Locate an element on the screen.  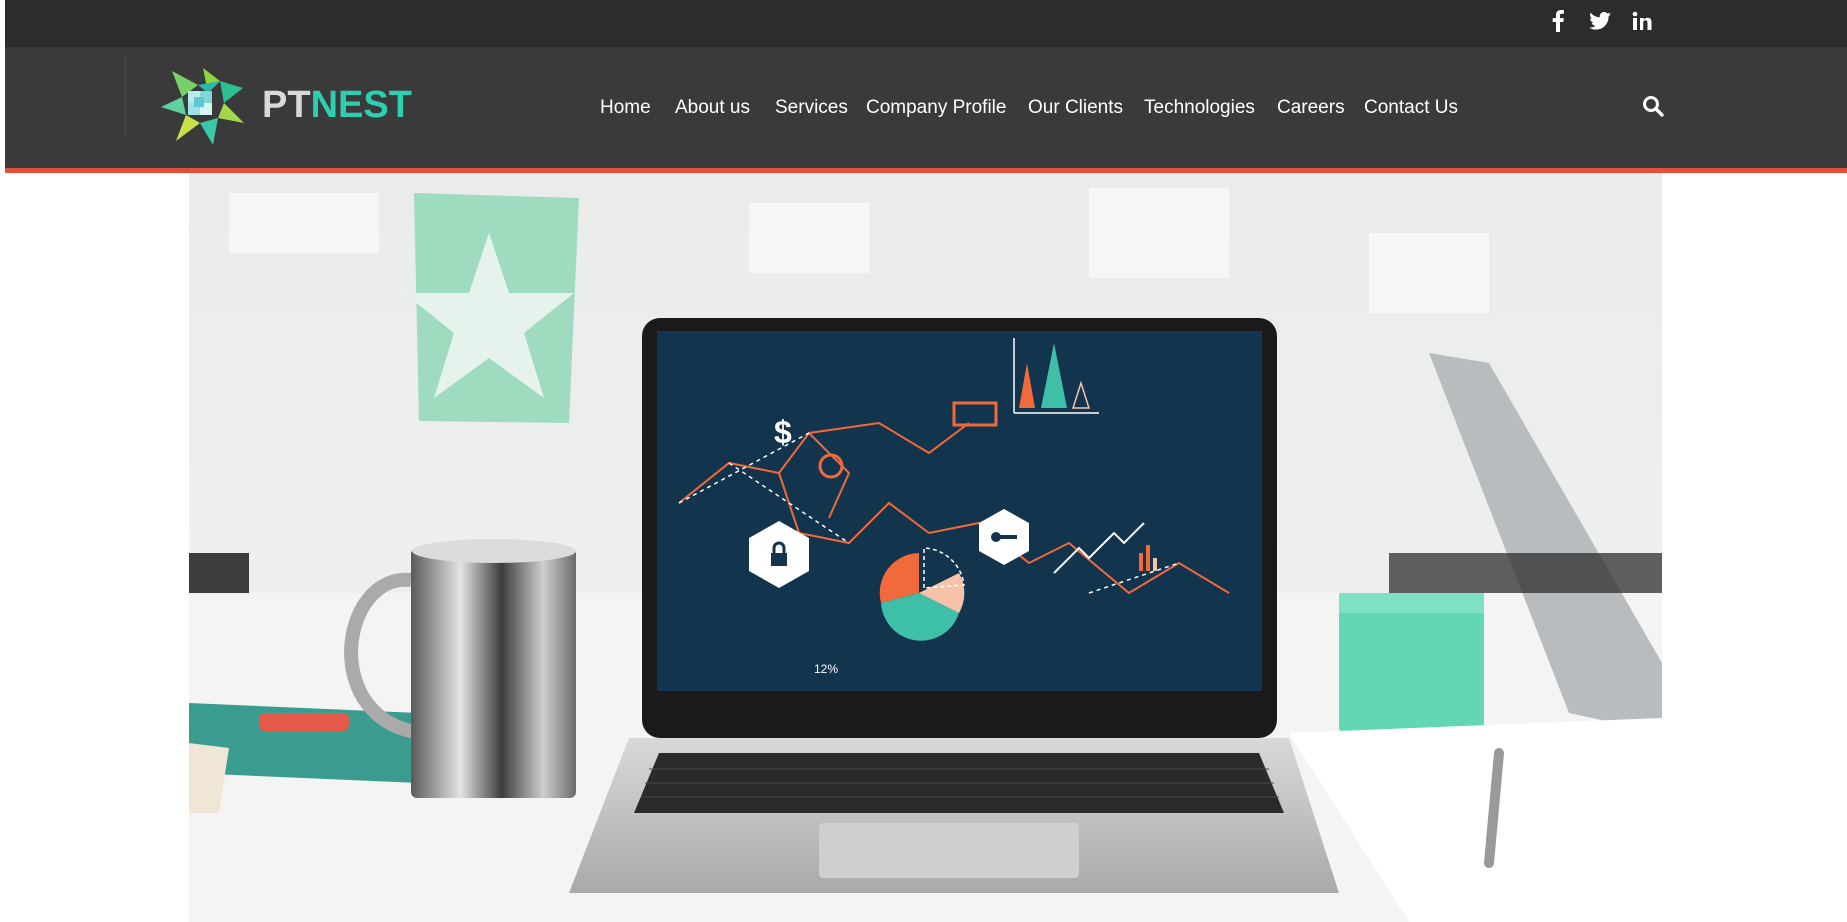
top-bar is located at coordinates (926, 24).